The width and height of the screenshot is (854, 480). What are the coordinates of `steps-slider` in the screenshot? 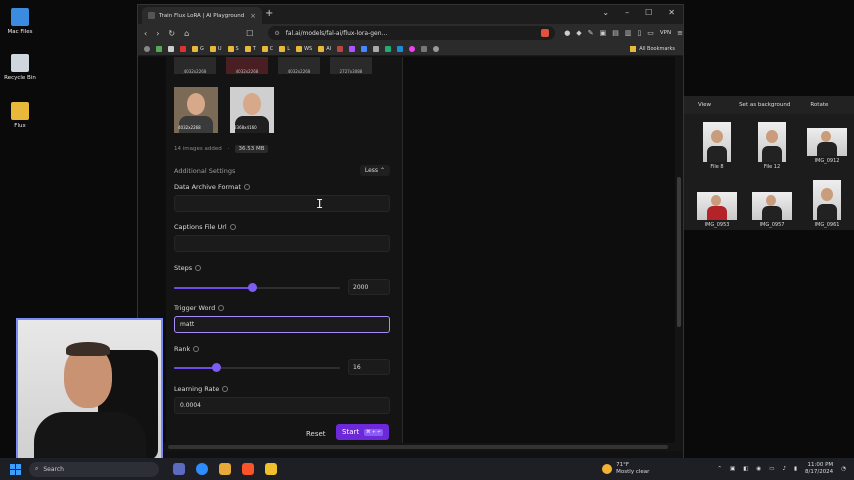 It's located at (257, 288).